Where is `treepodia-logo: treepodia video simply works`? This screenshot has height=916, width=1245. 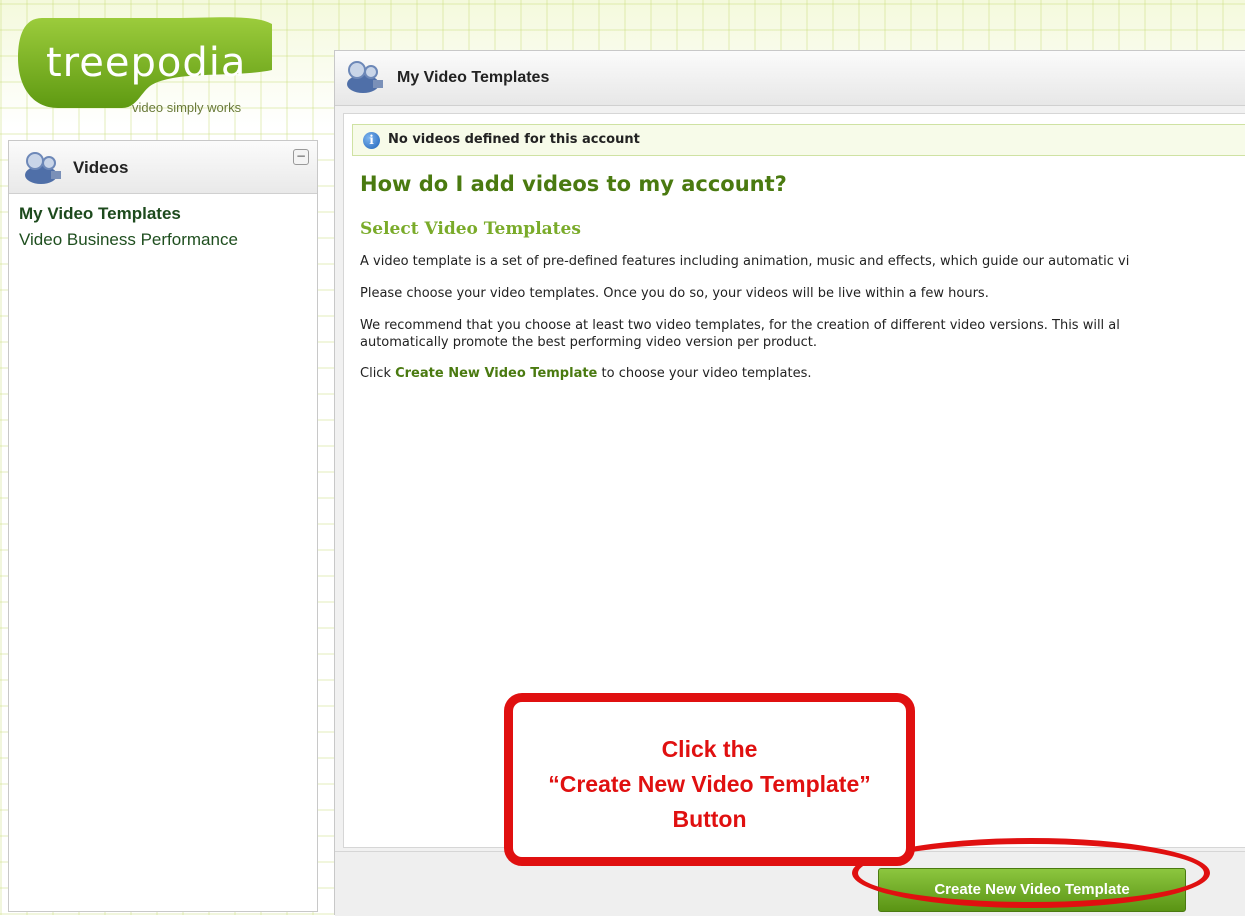
treepodia-logo: treepodia video simply works is located at coordinates (145, 64).